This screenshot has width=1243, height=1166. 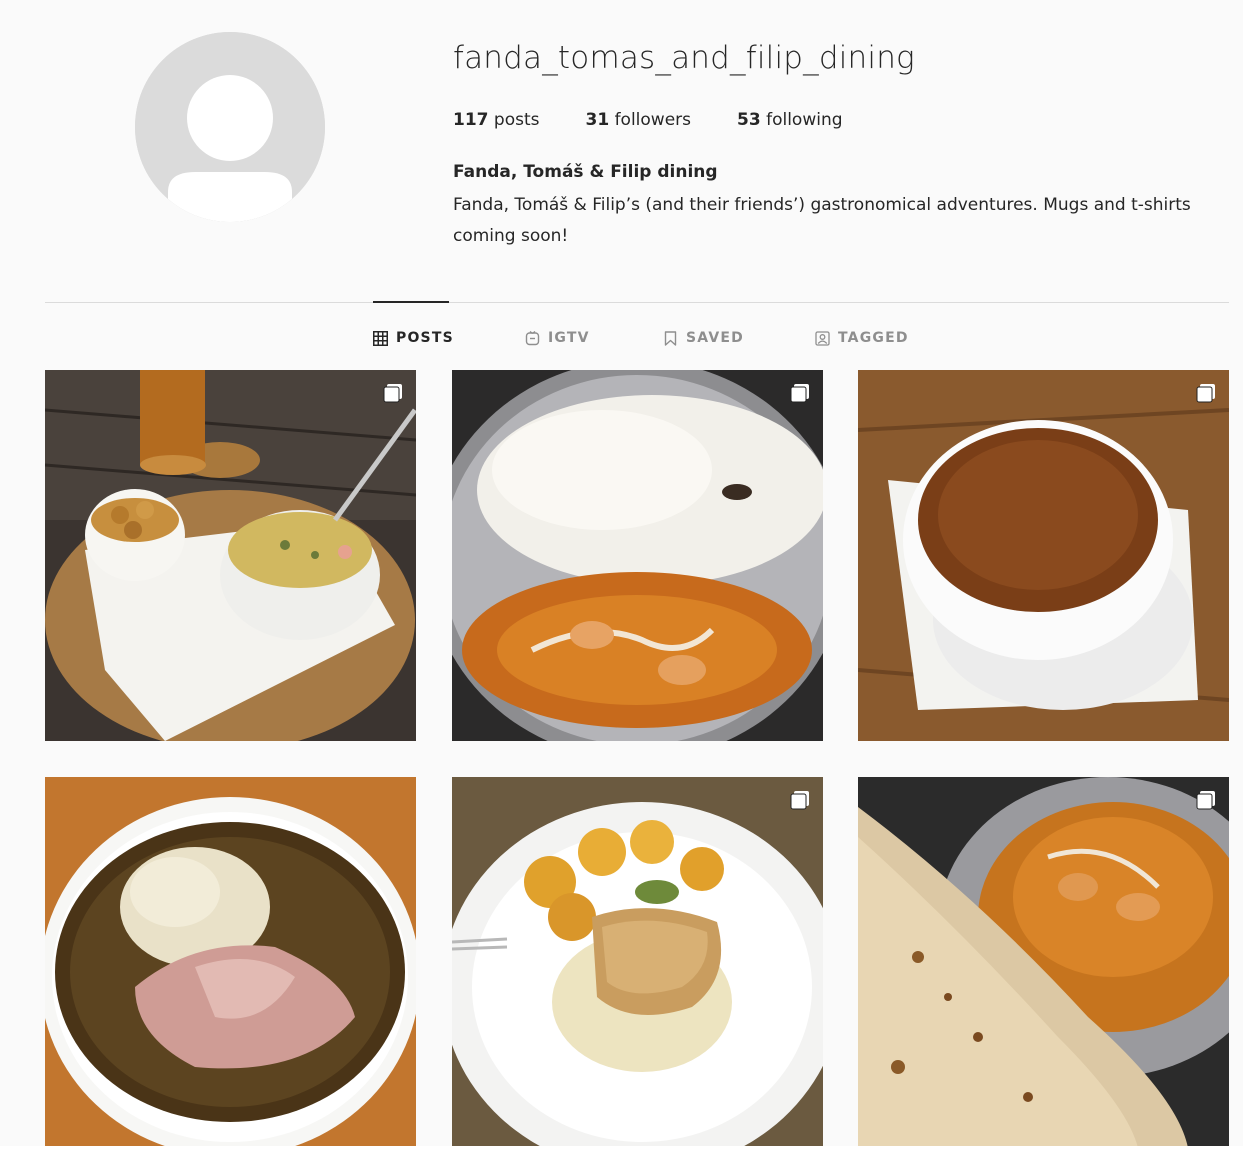 What do you see at coordinates (471, 120) in the screenshot?
I see `posts-count-number: 117` at bounding box center [471, 120].